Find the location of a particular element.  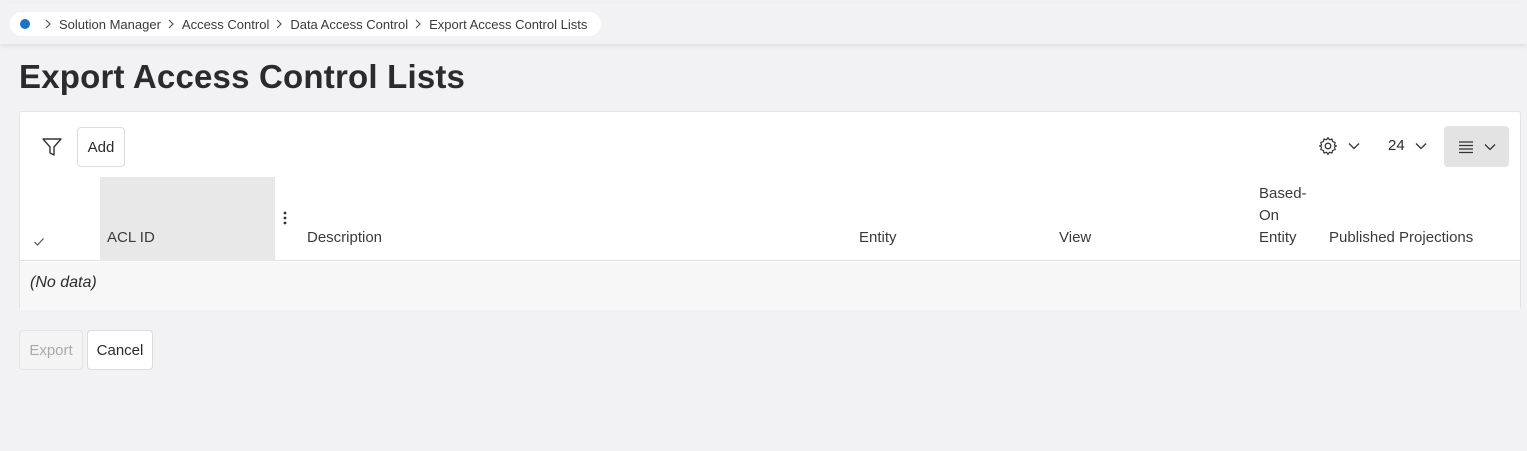

column-header-view: View is located at coordinates (1075, 238).